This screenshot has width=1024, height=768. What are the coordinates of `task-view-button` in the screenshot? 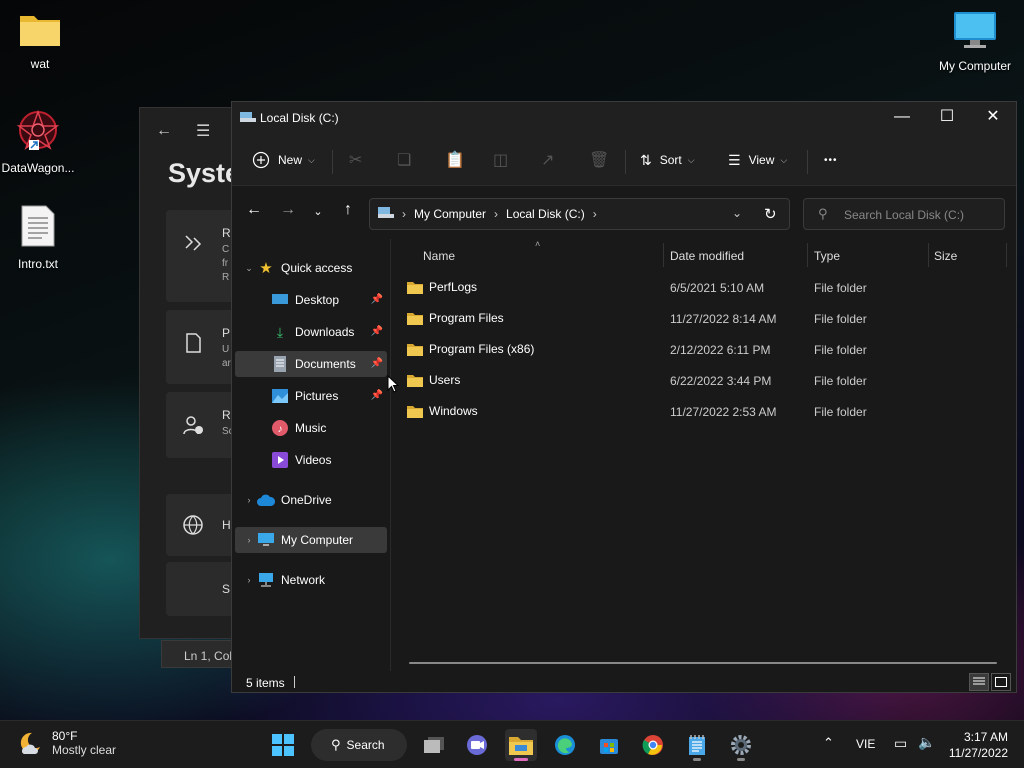 It's located at (434, 745).